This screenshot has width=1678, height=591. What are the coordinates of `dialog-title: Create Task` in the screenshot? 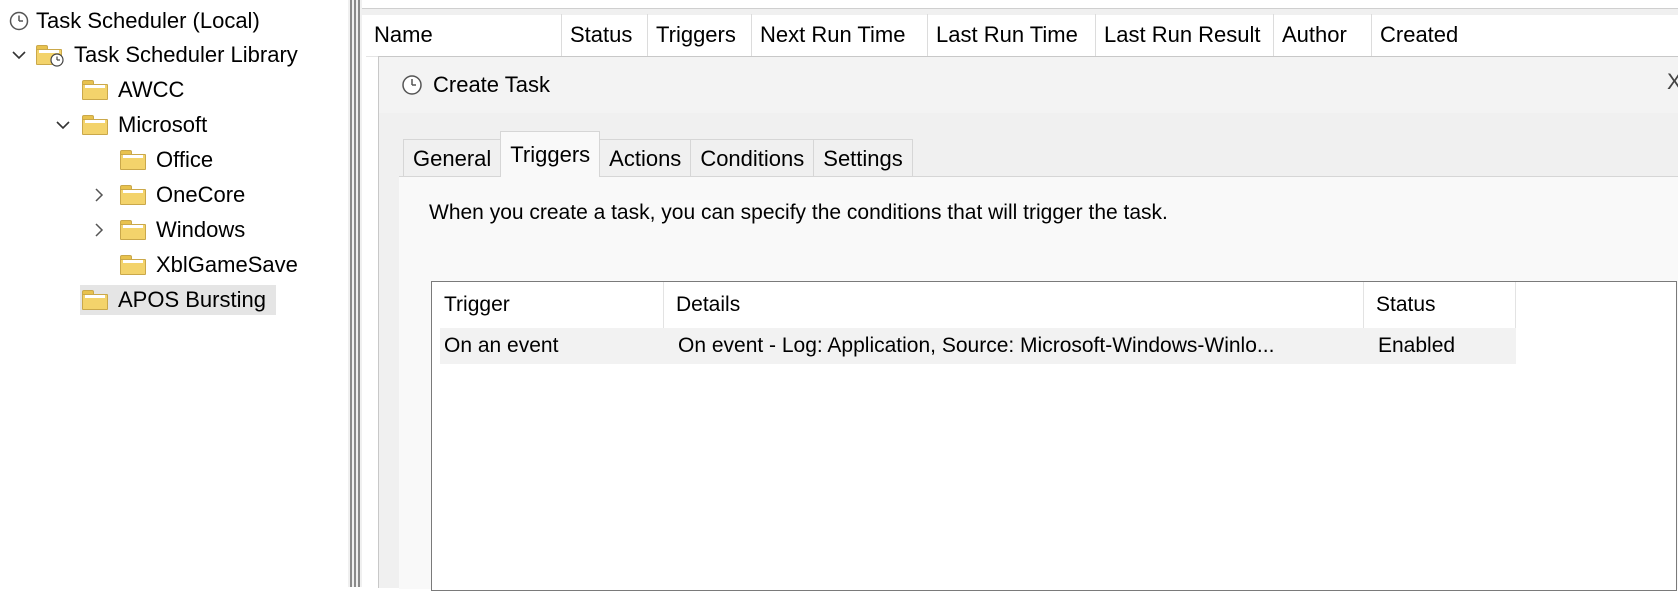 It's located at (491, 84).